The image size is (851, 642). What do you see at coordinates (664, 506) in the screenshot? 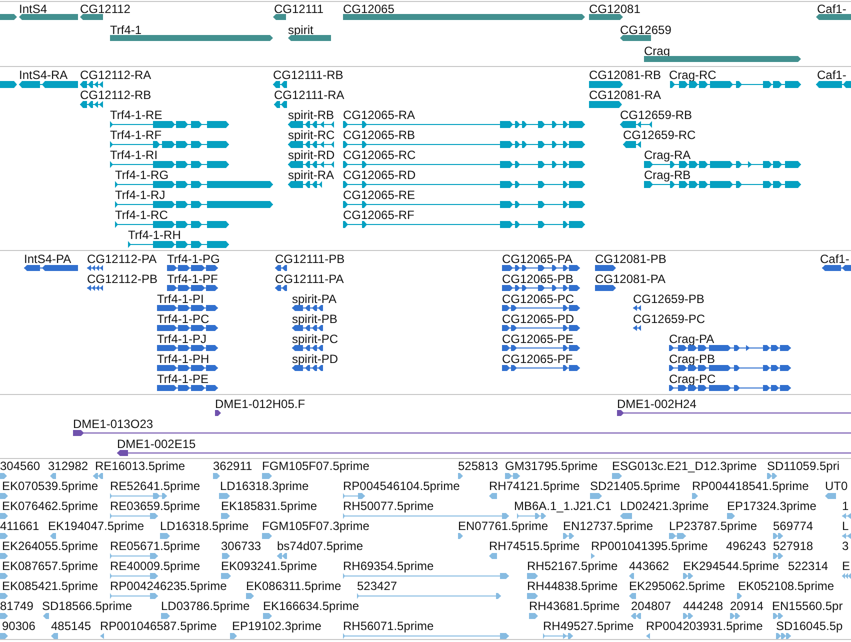
I see `est-label: LD02421.3prime` at bounding box center [664, 506].